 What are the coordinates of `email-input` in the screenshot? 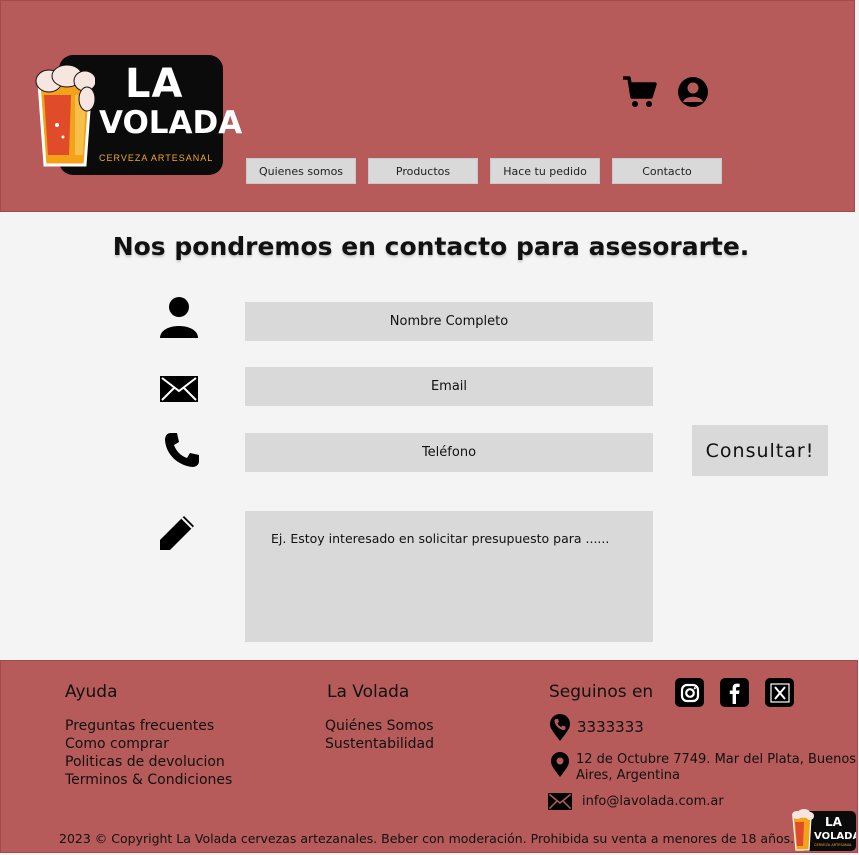 It's located at (449, 386).